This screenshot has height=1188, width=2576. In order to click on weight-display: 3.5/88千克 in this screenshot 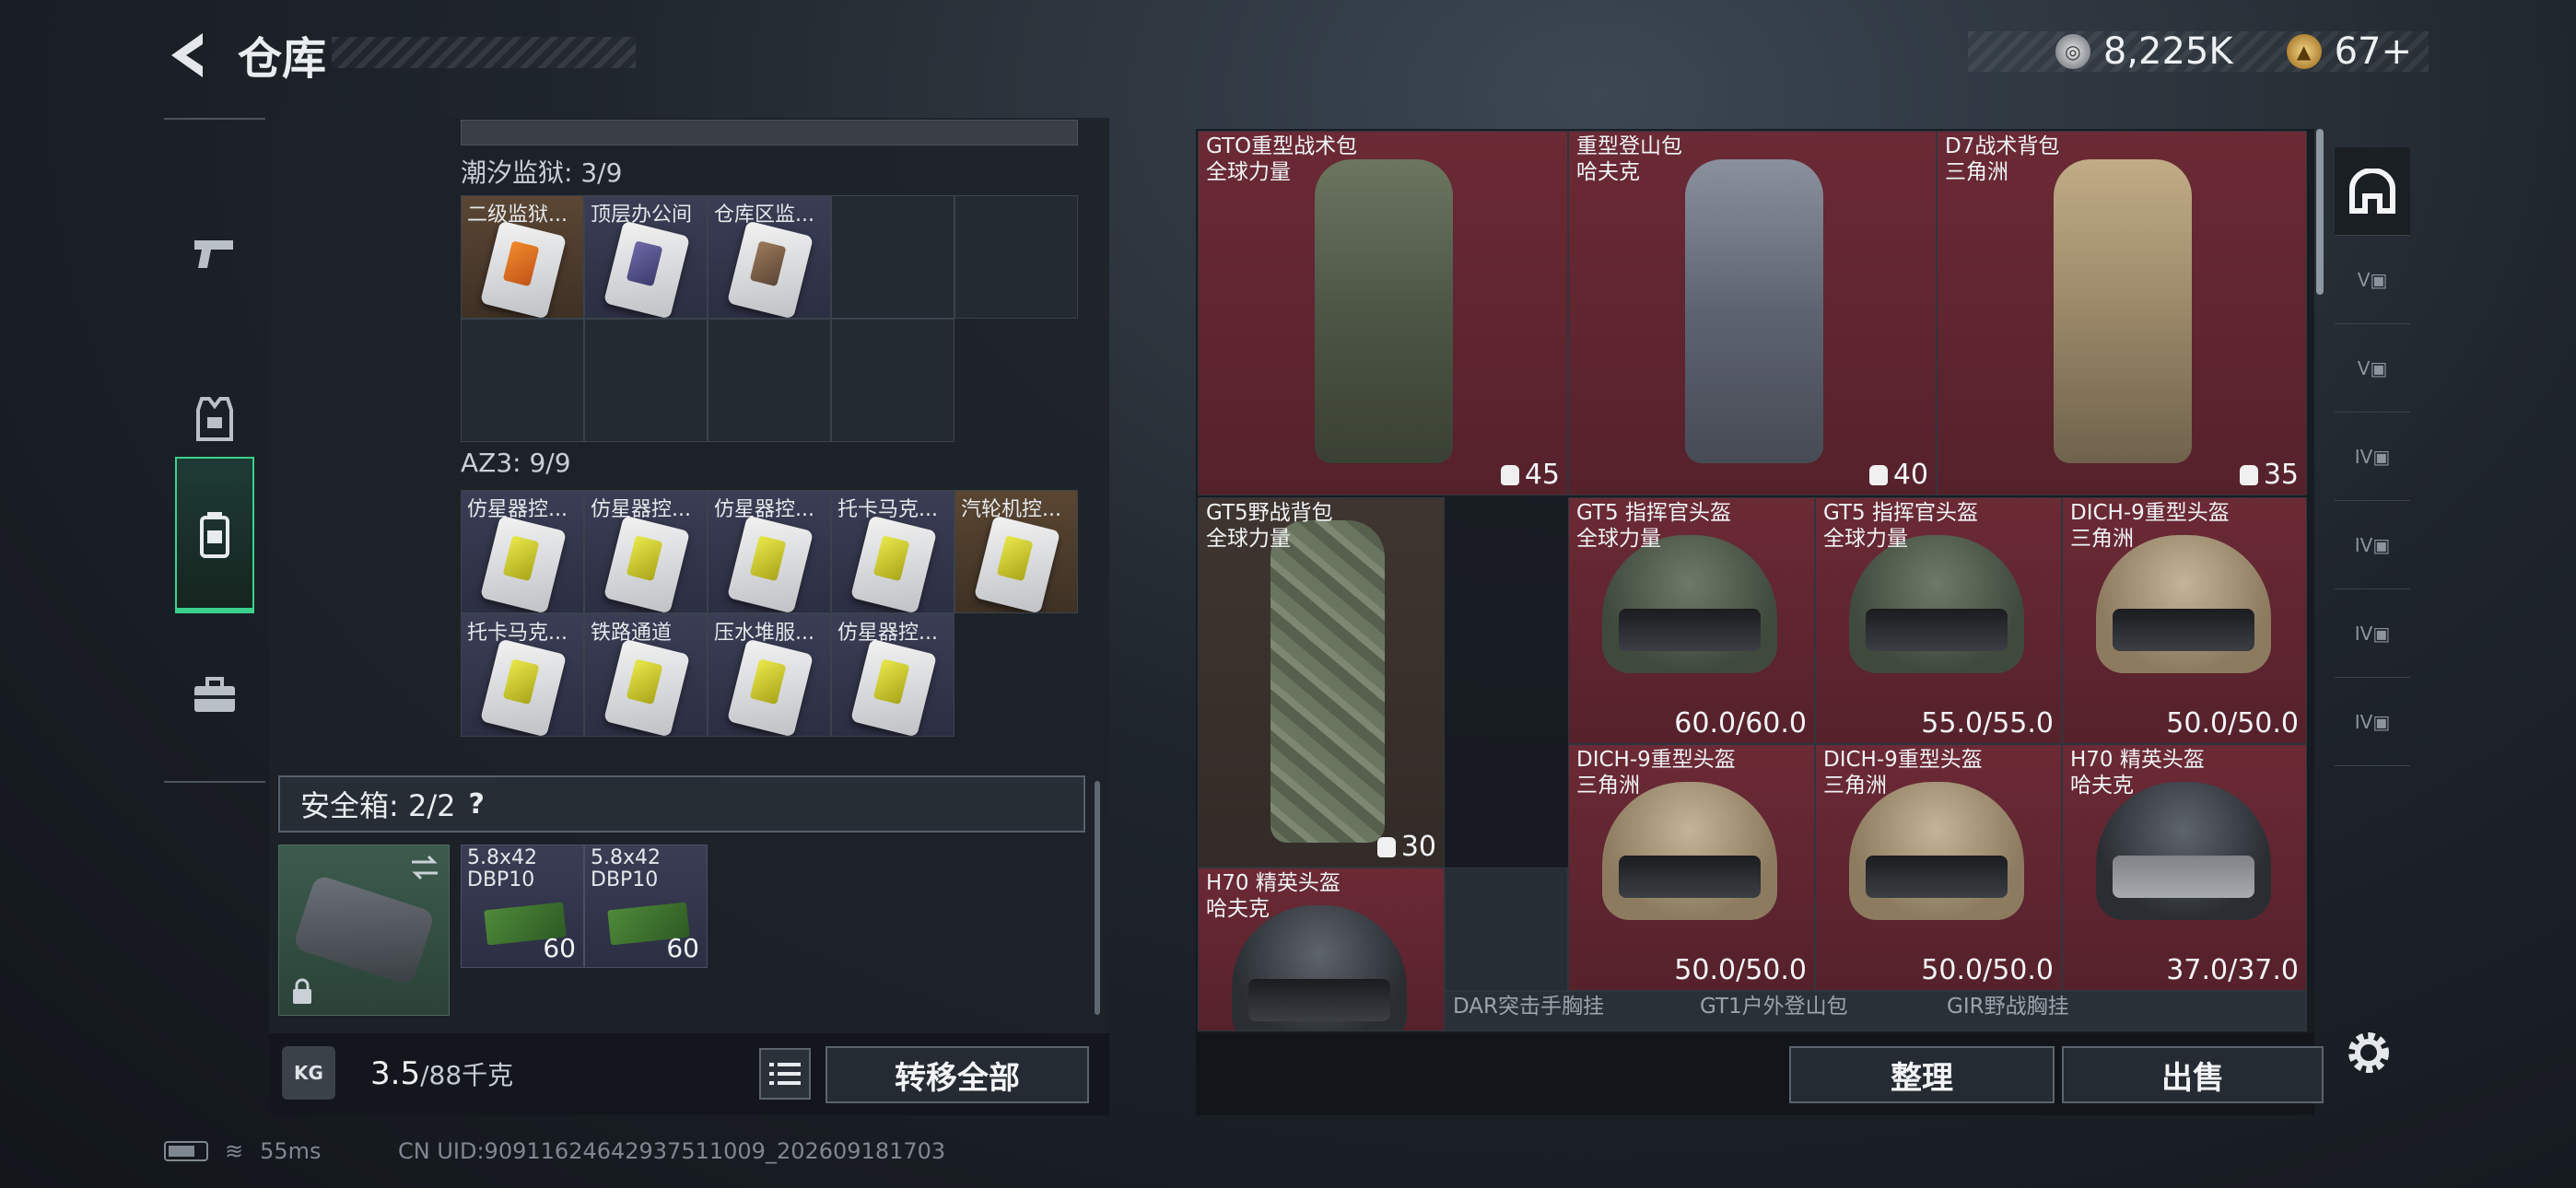, I will do `click(441, 1073)`.